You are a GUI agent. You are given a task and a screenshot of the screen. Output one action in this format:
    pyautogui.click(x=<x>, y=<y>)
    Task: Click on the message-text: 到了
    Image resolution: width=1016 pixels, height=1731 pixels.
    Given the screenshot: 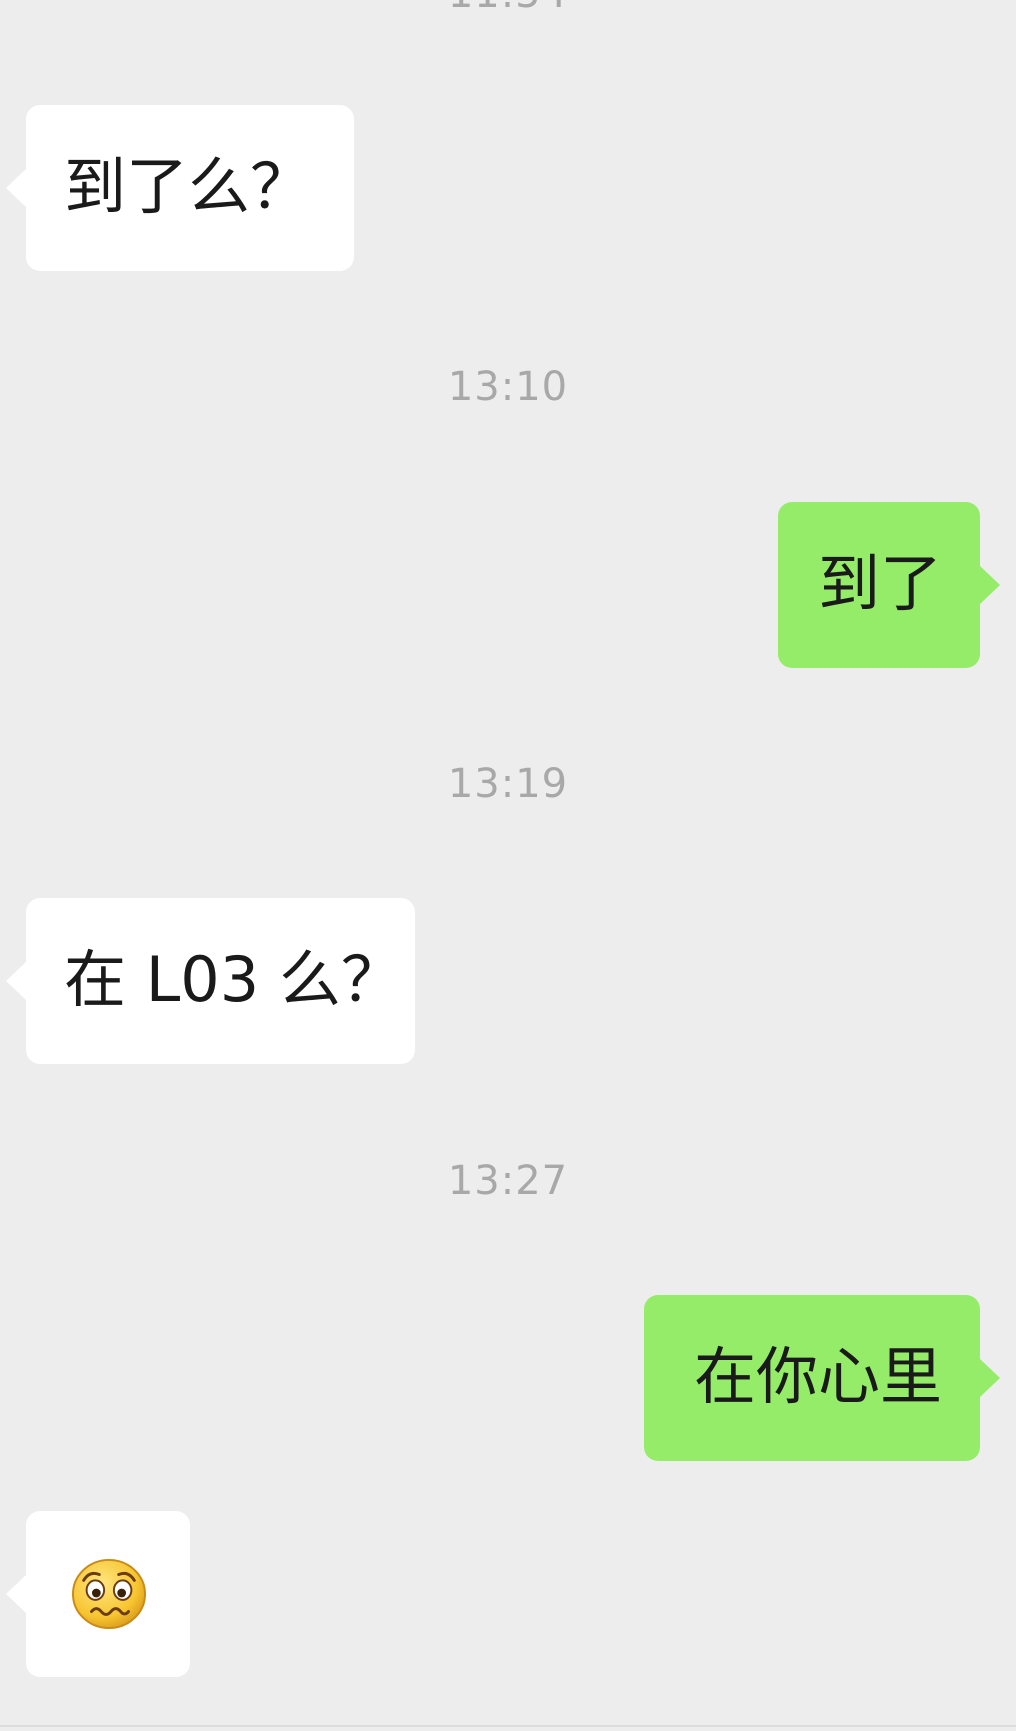 What is the action you would take?
    pyautogui.click(x=879, y=583)
    